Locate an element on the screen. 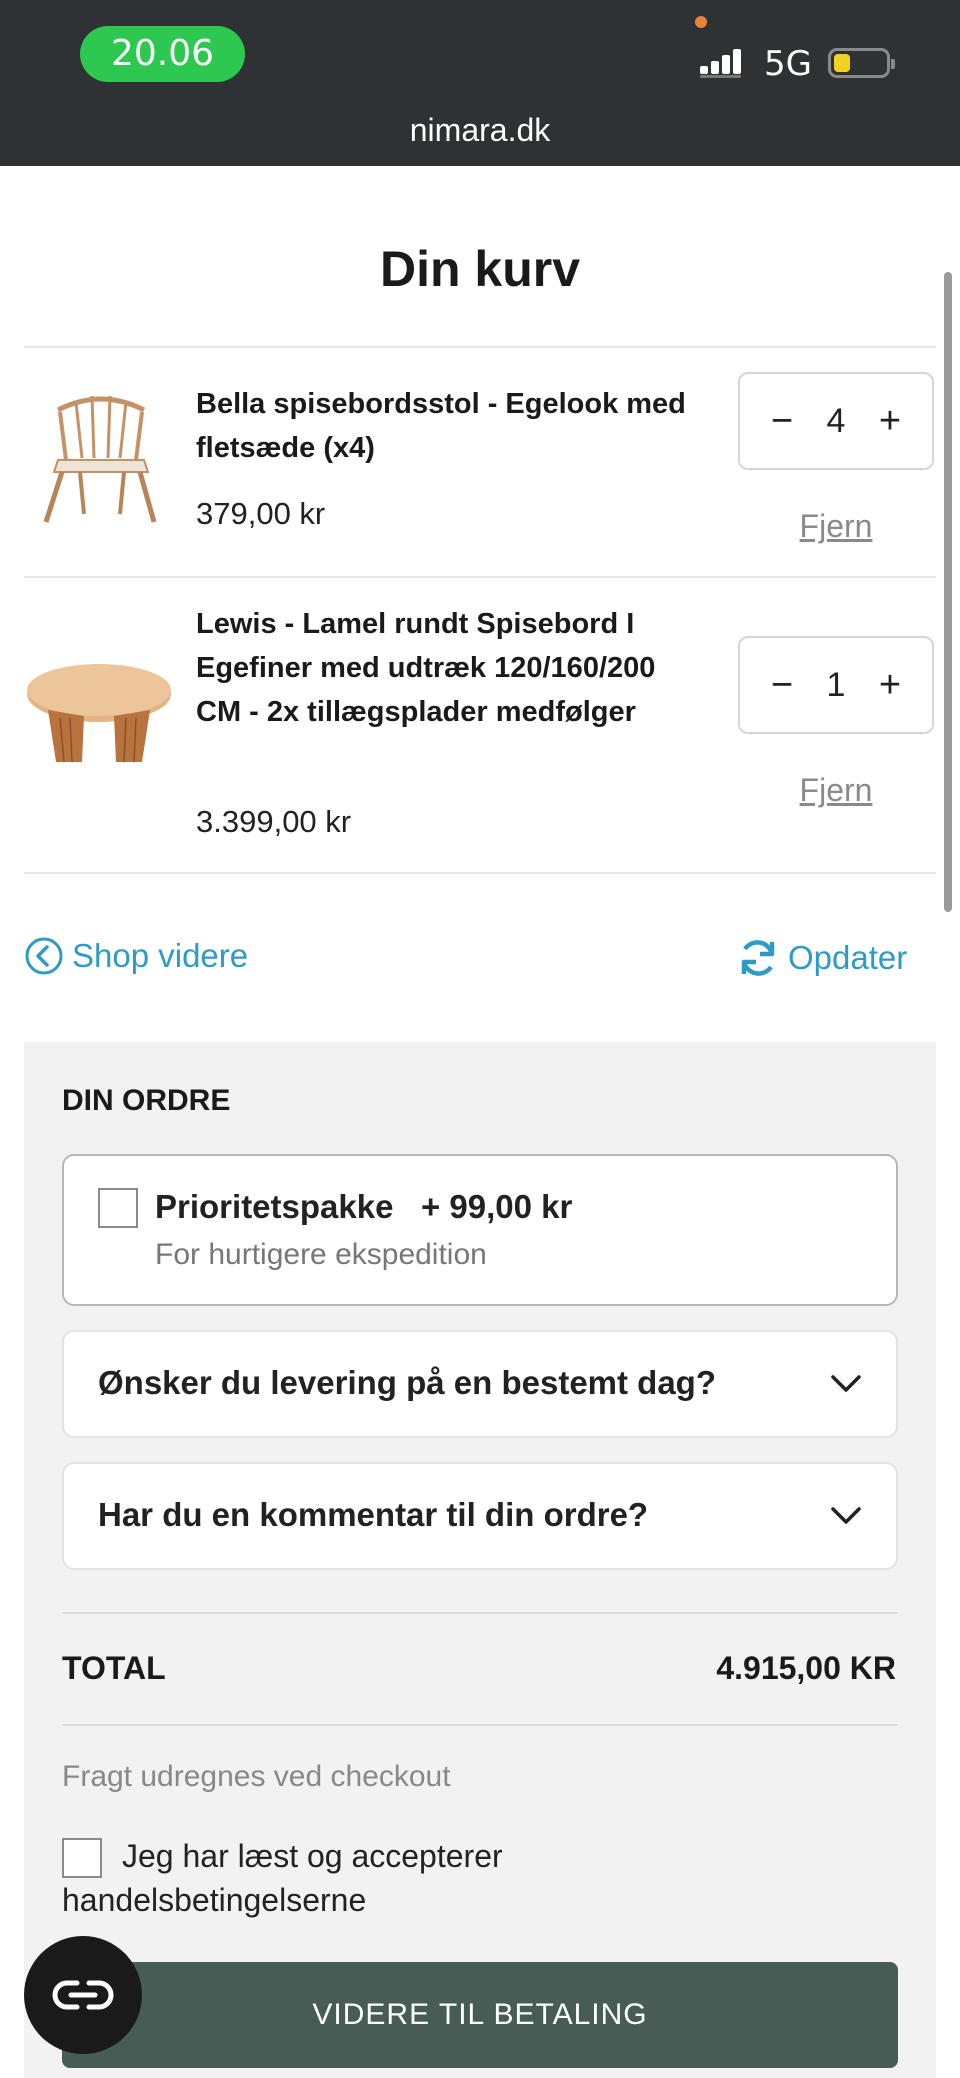  priority-checkbox is located at coordinates (118, 1208).